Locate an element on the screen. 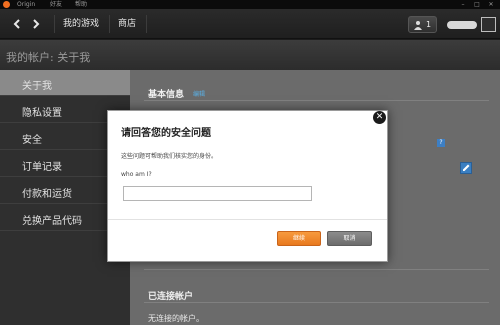  sidebar-item-label: 订单记录 is located at coordinates (42, 167).